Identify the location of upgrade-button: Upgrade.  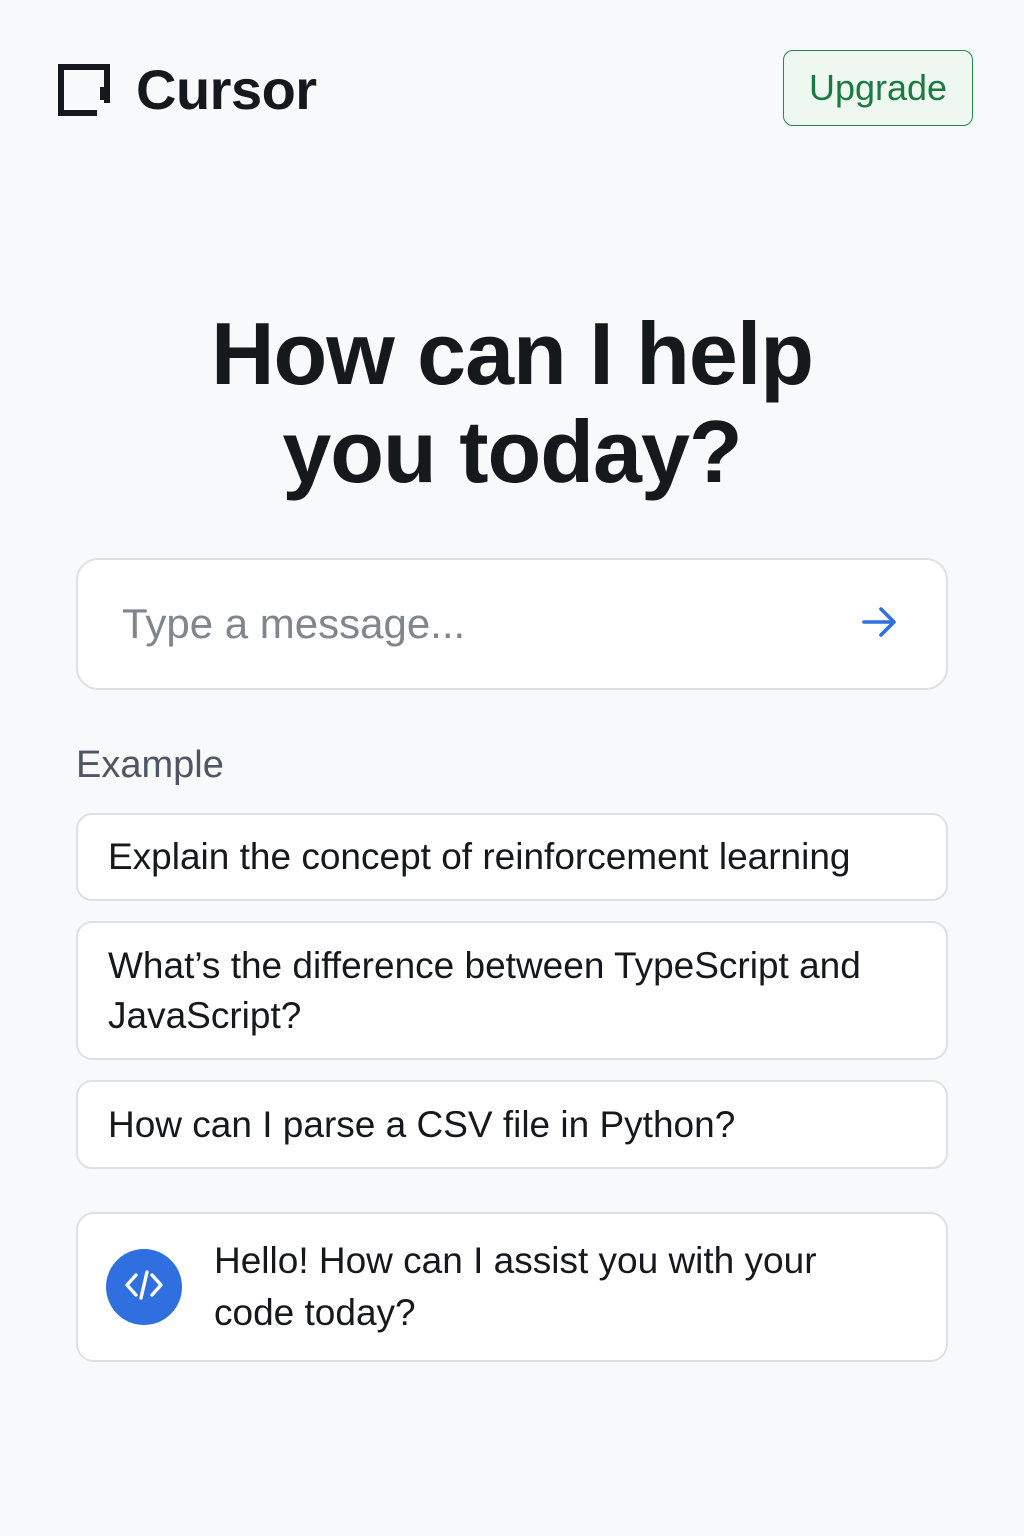
(878, 88).